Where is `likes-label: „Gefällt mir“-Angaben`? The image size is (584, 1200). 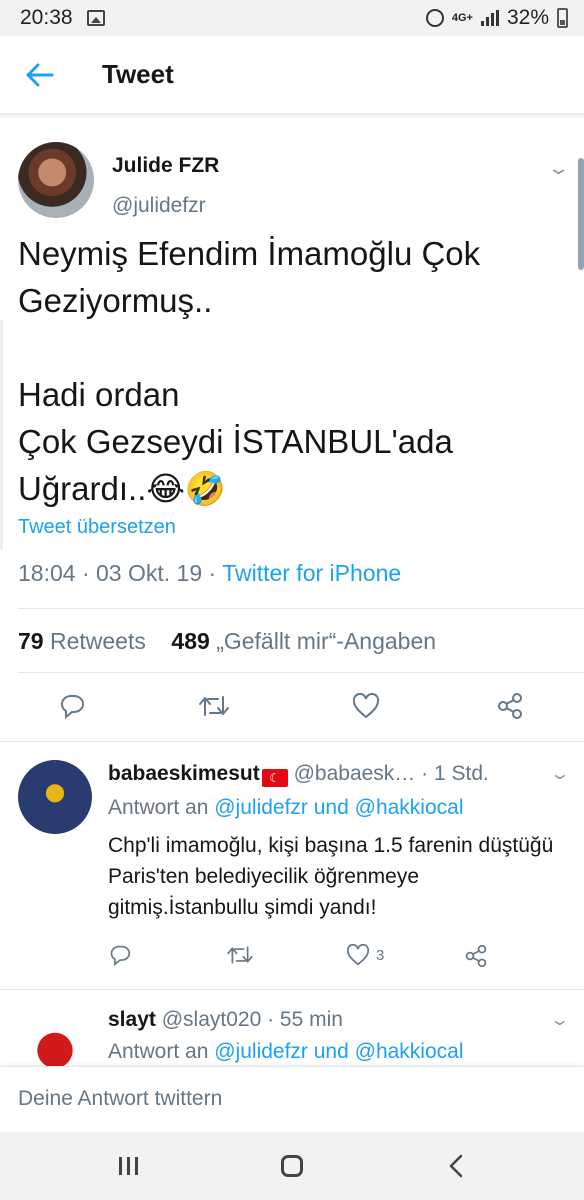 likes-label: „Gefällt mir“-Angaben is located at coordinates (326, 641).